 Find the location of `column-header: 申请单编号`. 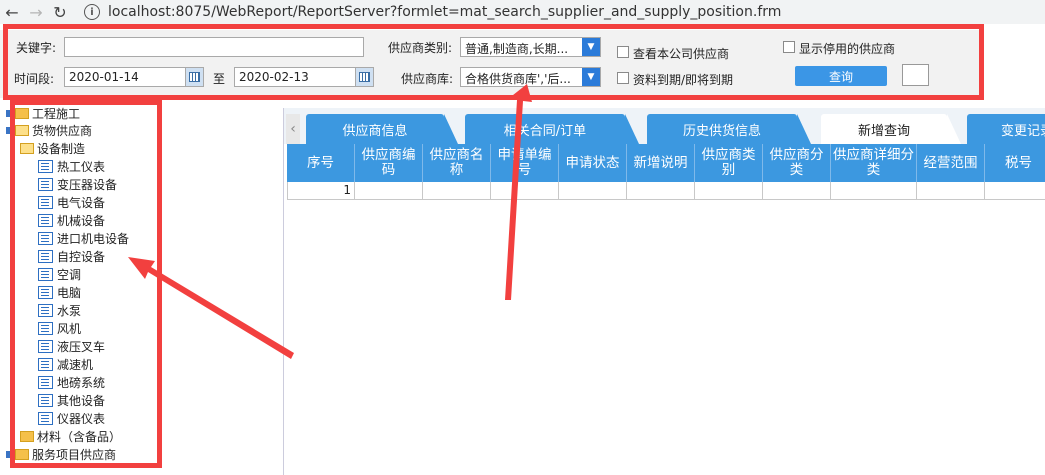

column-header: 申请单编号 is located at coordinates (525, 163).